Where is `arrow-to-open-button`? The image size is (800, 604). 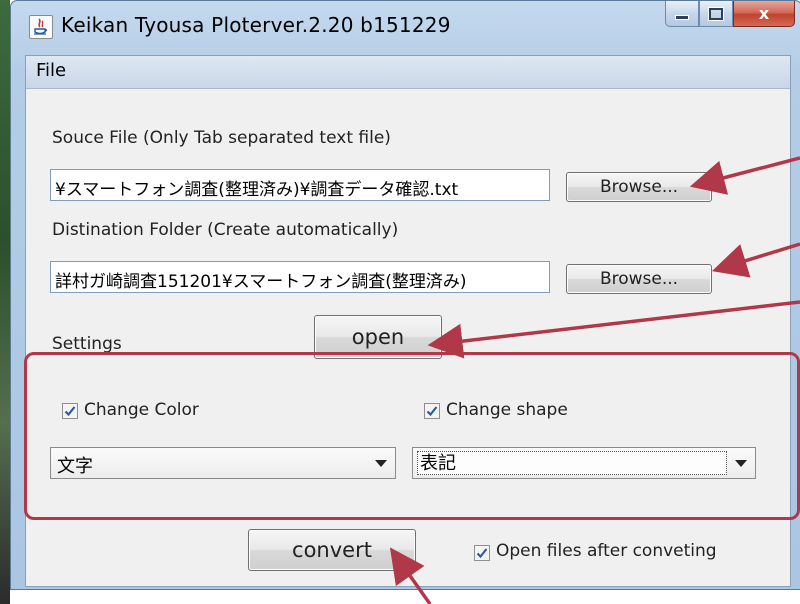
arrow-to-open-button is located at coordinates (613, 329).